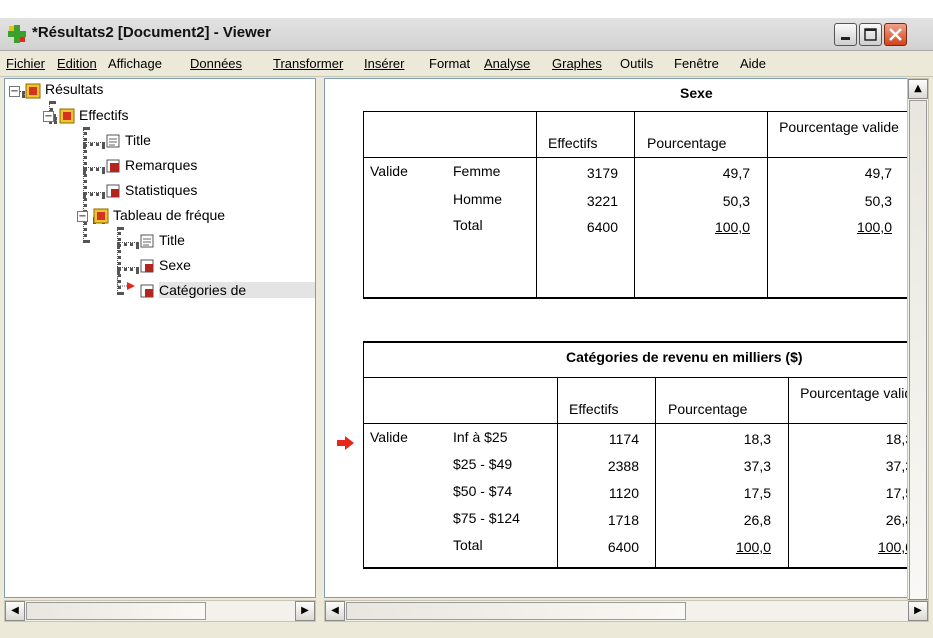 The image size is (933, 638). Describe the element at coordinates (169, 215) in the screenshot. I see `tree-node-tableau: Tableau de fréque` at that location.